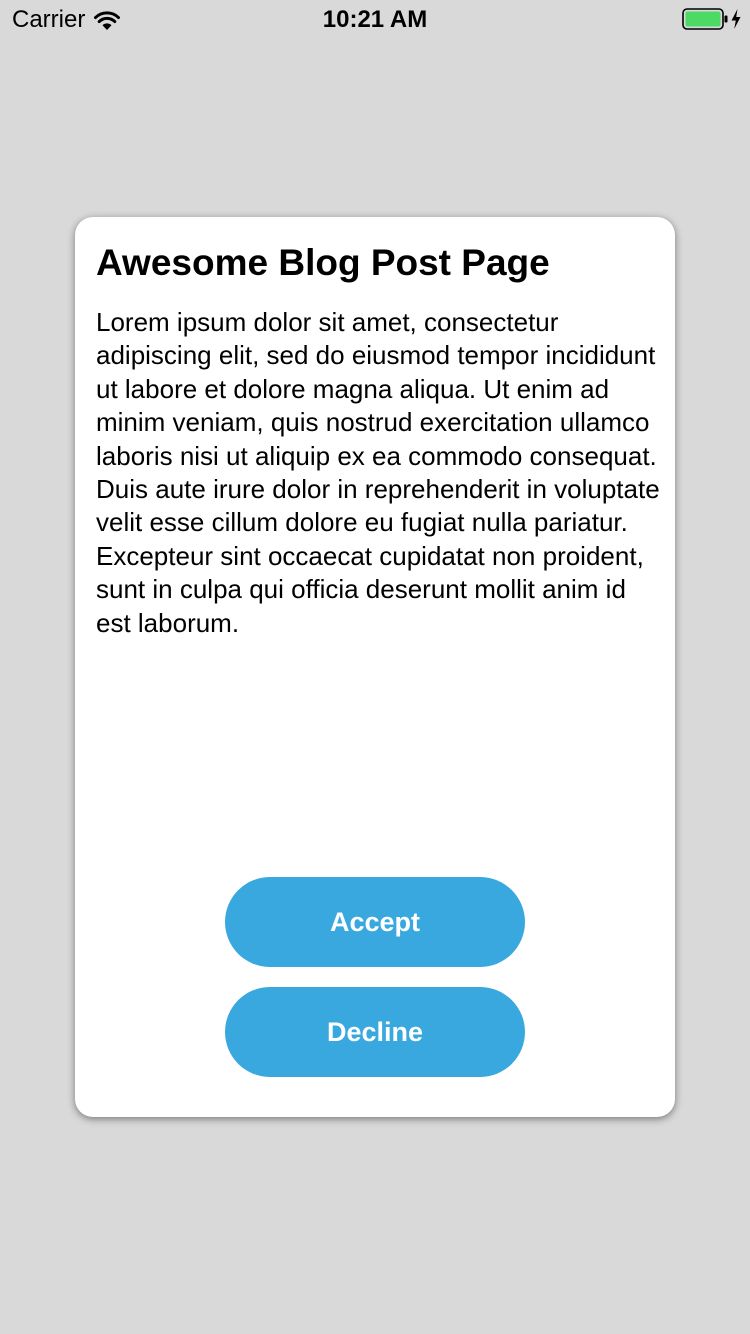 The image size is (750, 1334). What do you see at coordinates (323, 262) in the screenshot?
I see `post-title: Awesome Blog Post Page` at bounding box center [323, 262].